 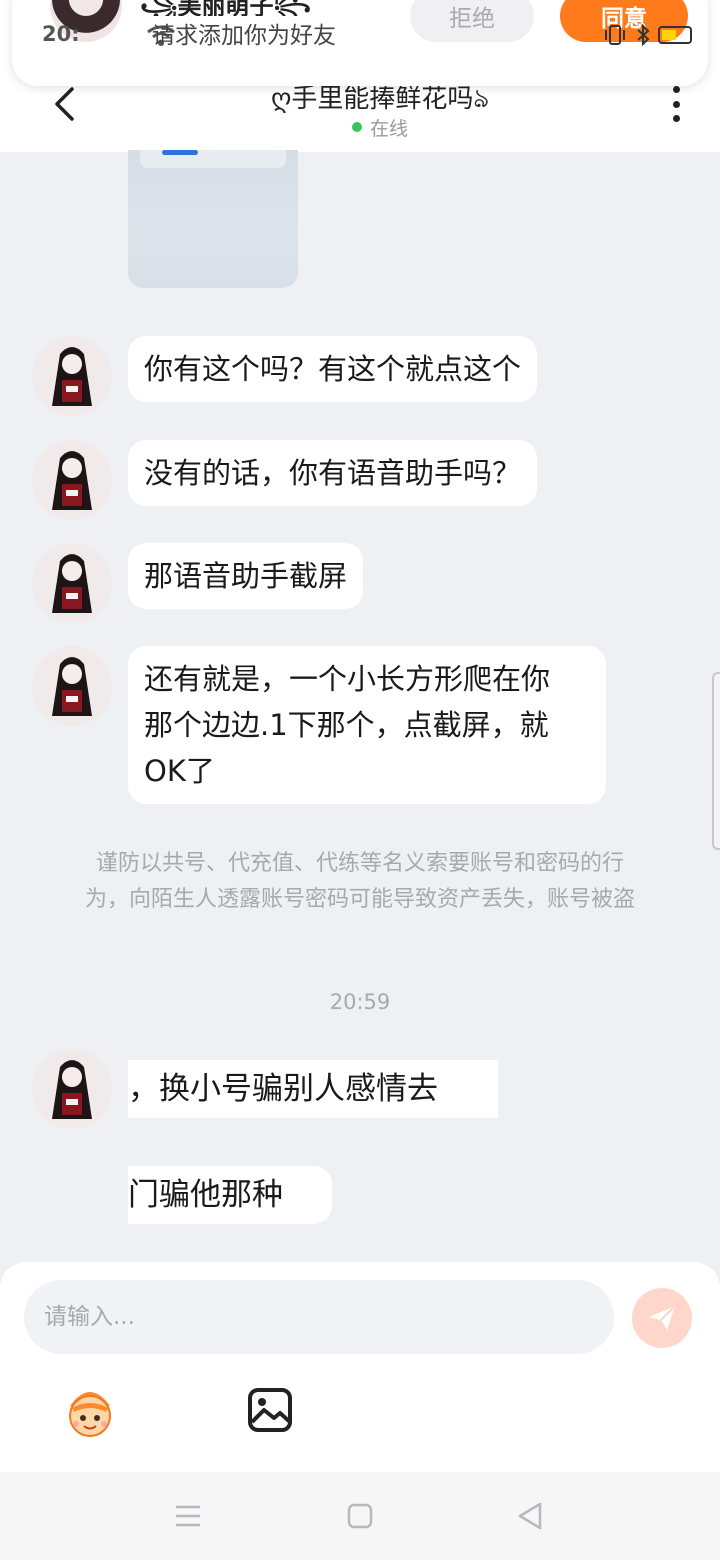 I want to click on message-row: 没有的话，你有语音助手吗？, so click(x=362, y=480).